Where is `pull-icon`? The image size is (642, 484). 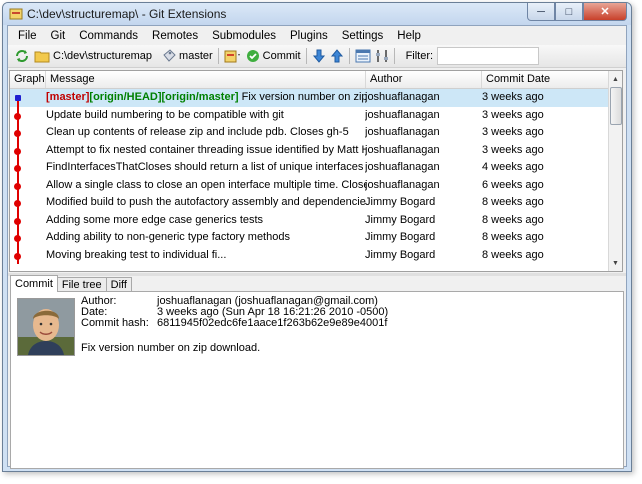
pull-icon is located at coordinates (318, 56).